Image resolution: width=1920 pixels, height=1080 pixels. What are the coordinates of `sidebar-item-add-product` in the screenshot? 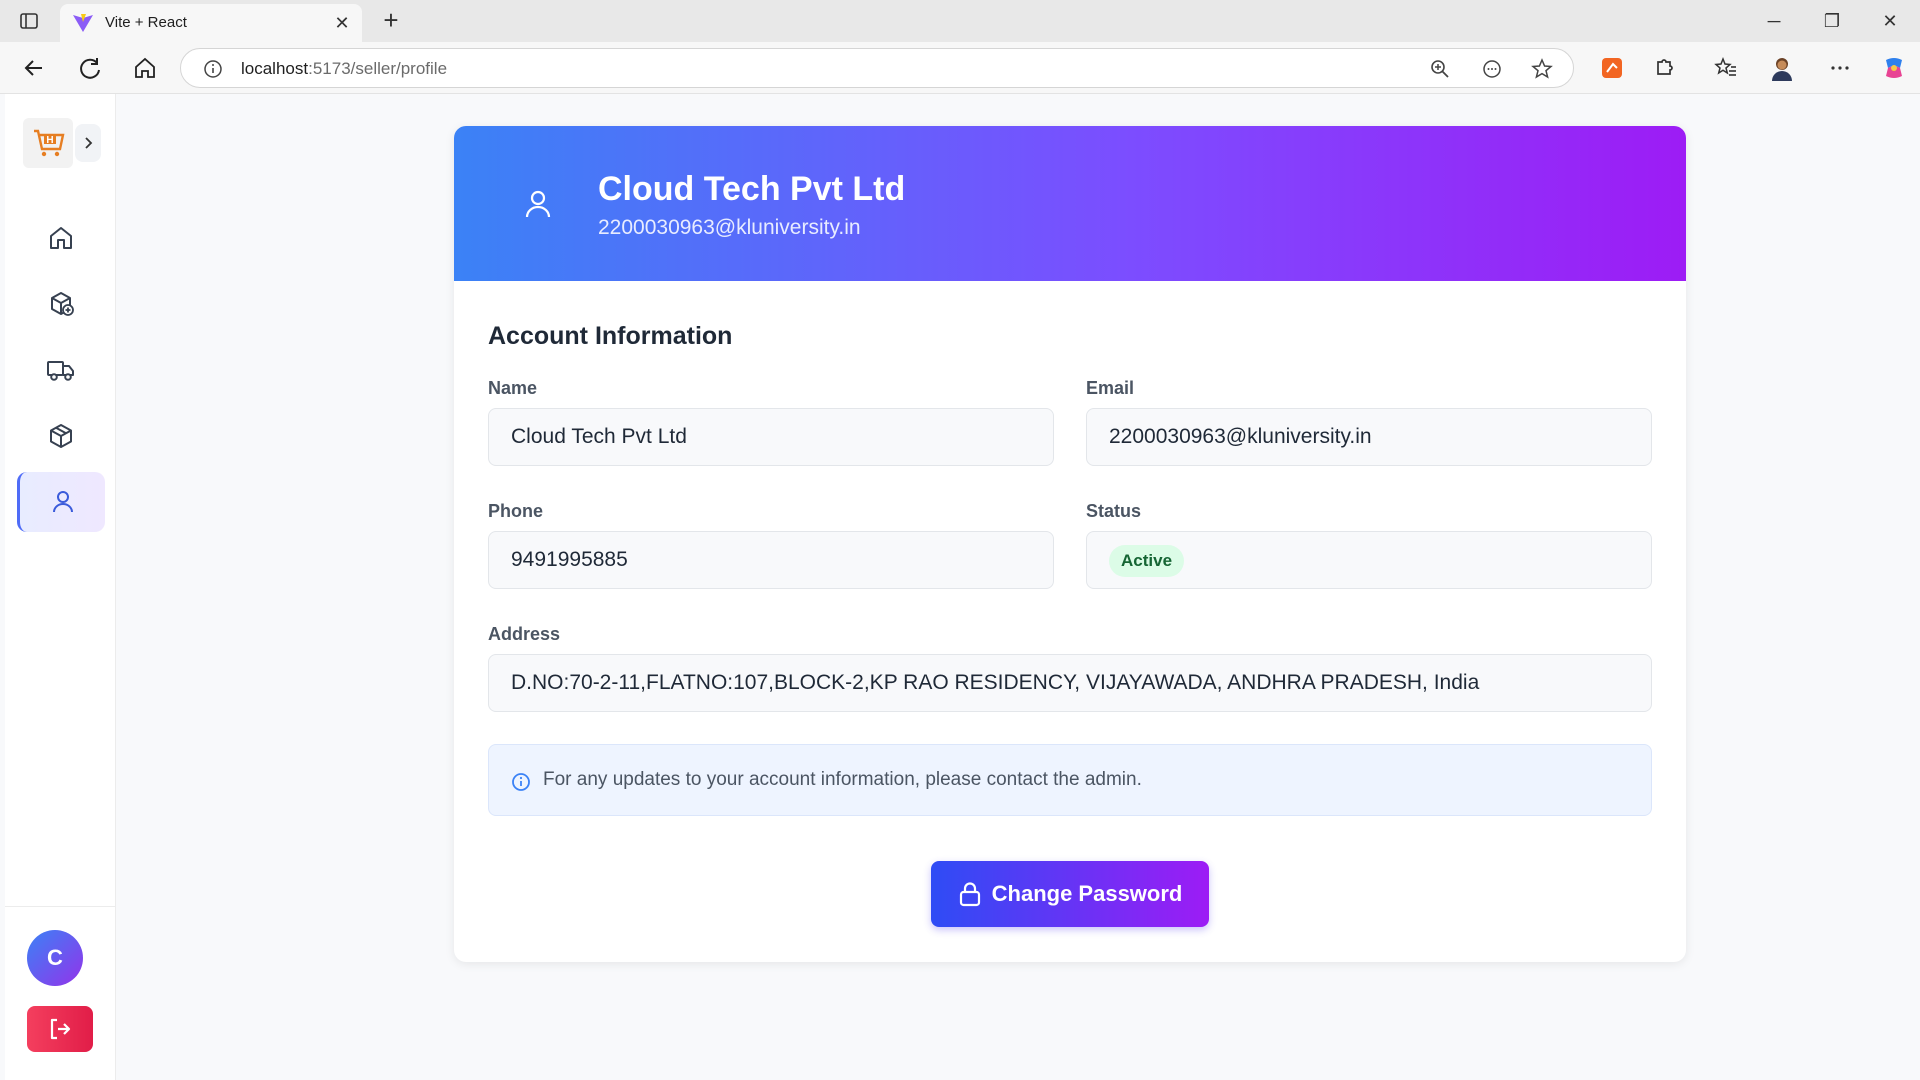 It's located at (61, 304).